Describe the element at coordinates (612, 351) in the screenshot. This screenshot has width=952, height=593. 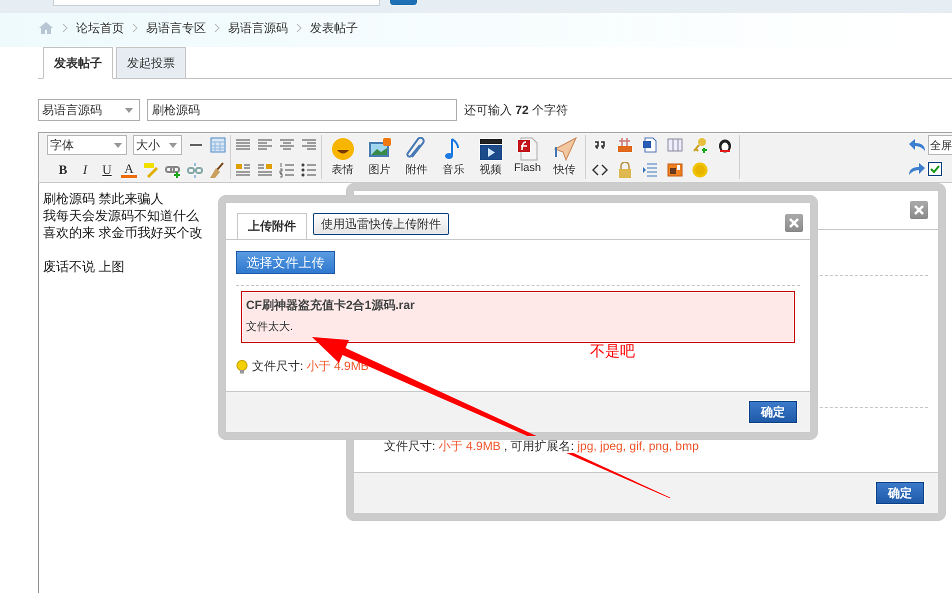
I see `annotation-text: 不是吧` at that location.